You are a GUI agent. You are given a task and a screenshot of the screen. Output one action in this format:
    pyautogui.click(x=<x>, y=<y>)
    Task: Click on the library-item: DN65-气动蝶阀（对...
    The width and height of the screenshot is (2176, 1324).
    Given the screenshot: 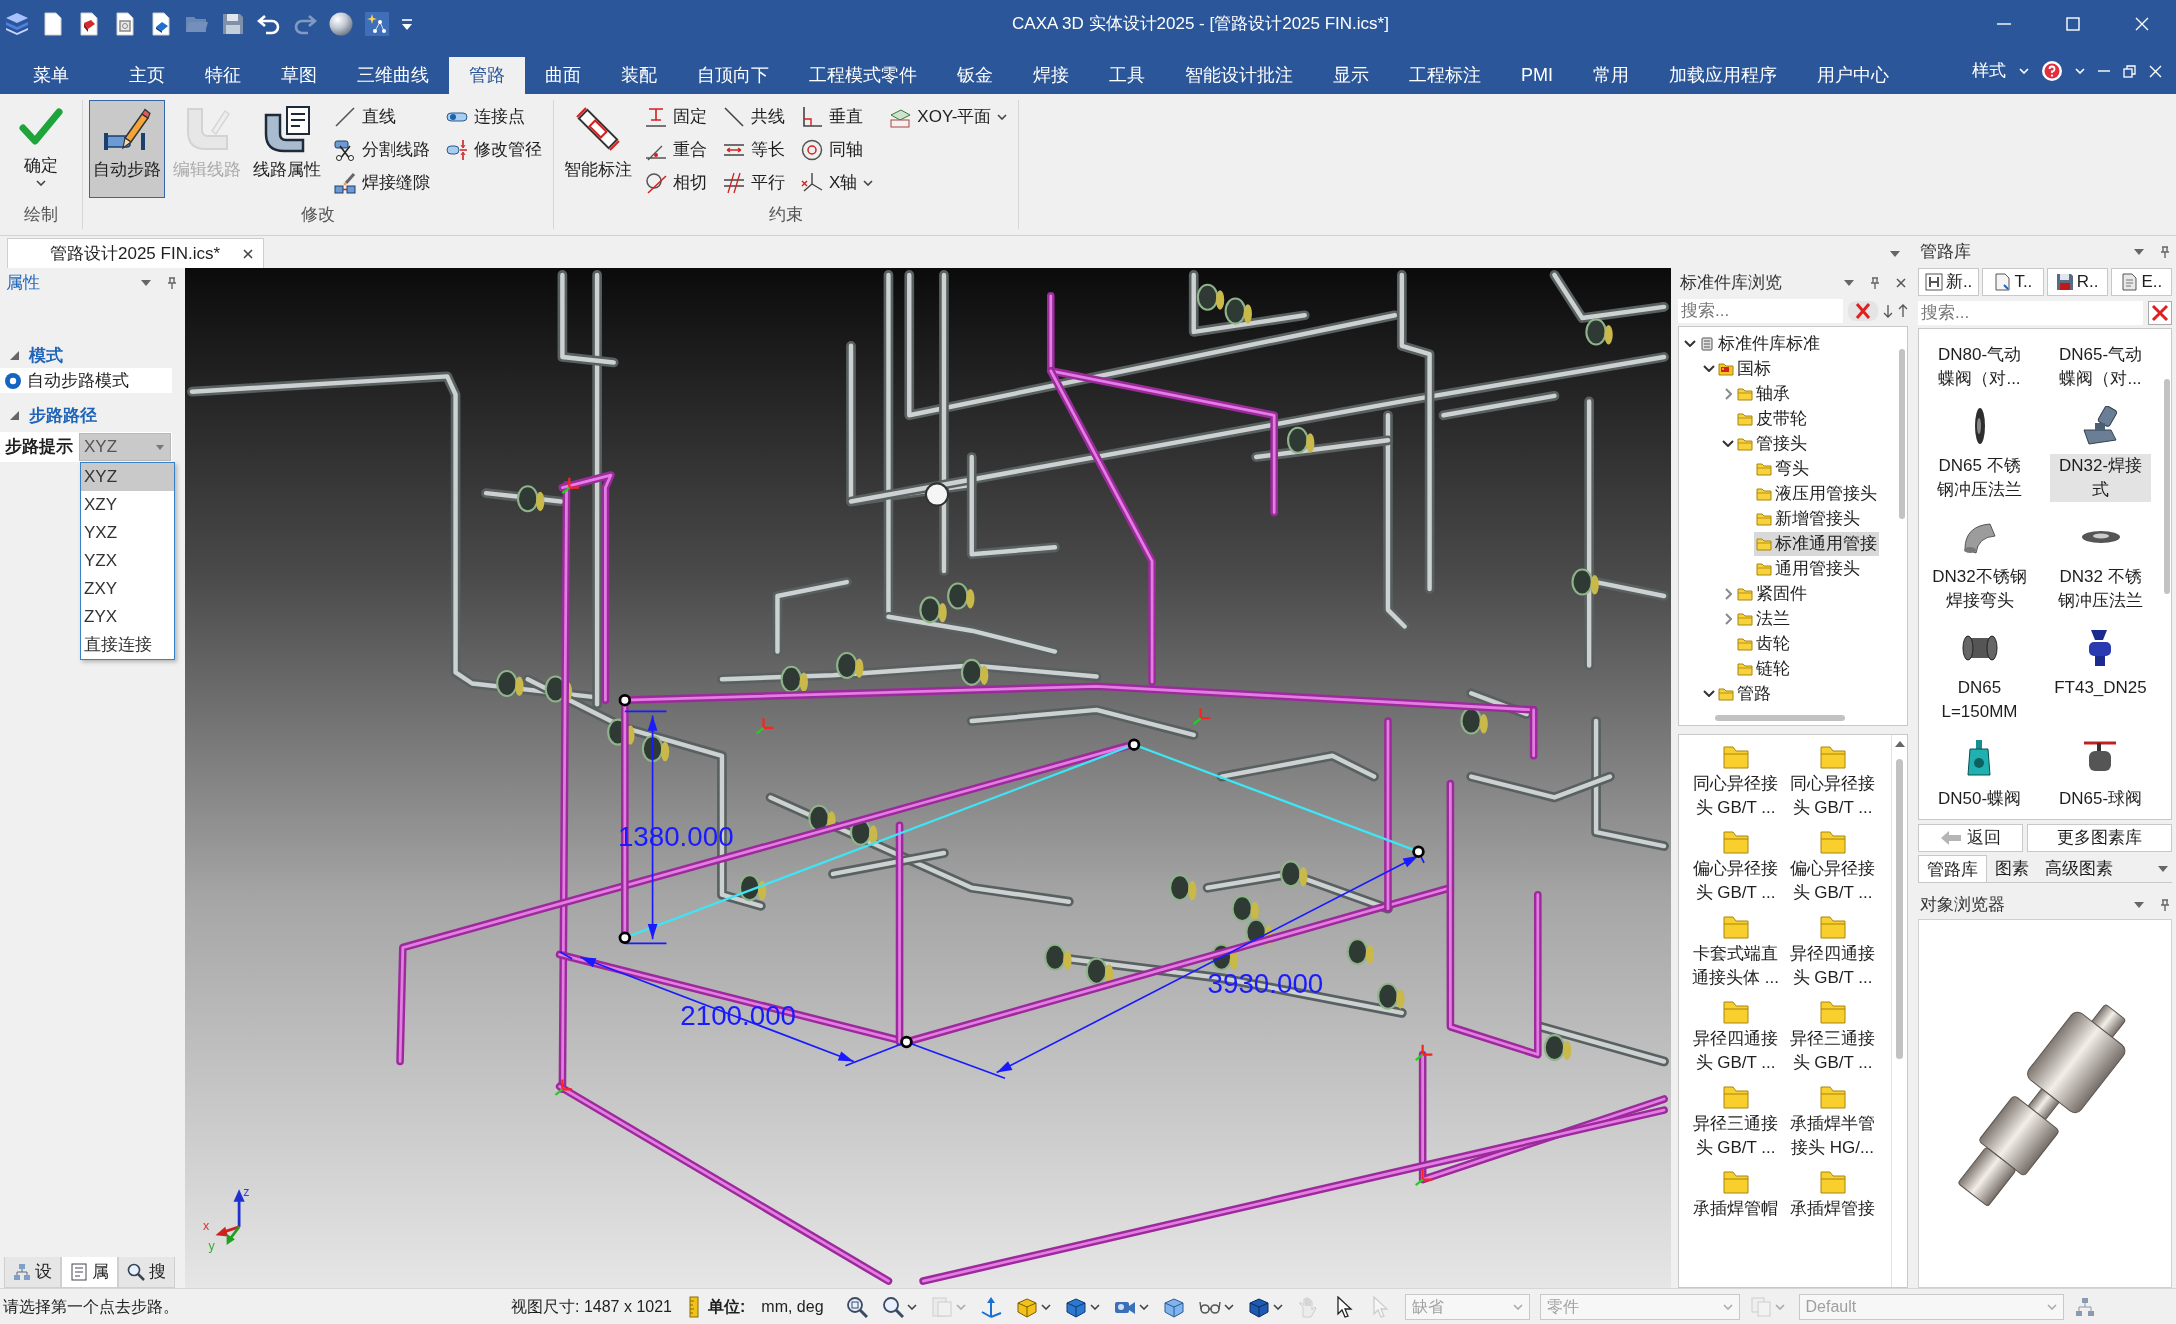 What is the action you would take?
    pyautogui.click(x=2100, y=367)
    